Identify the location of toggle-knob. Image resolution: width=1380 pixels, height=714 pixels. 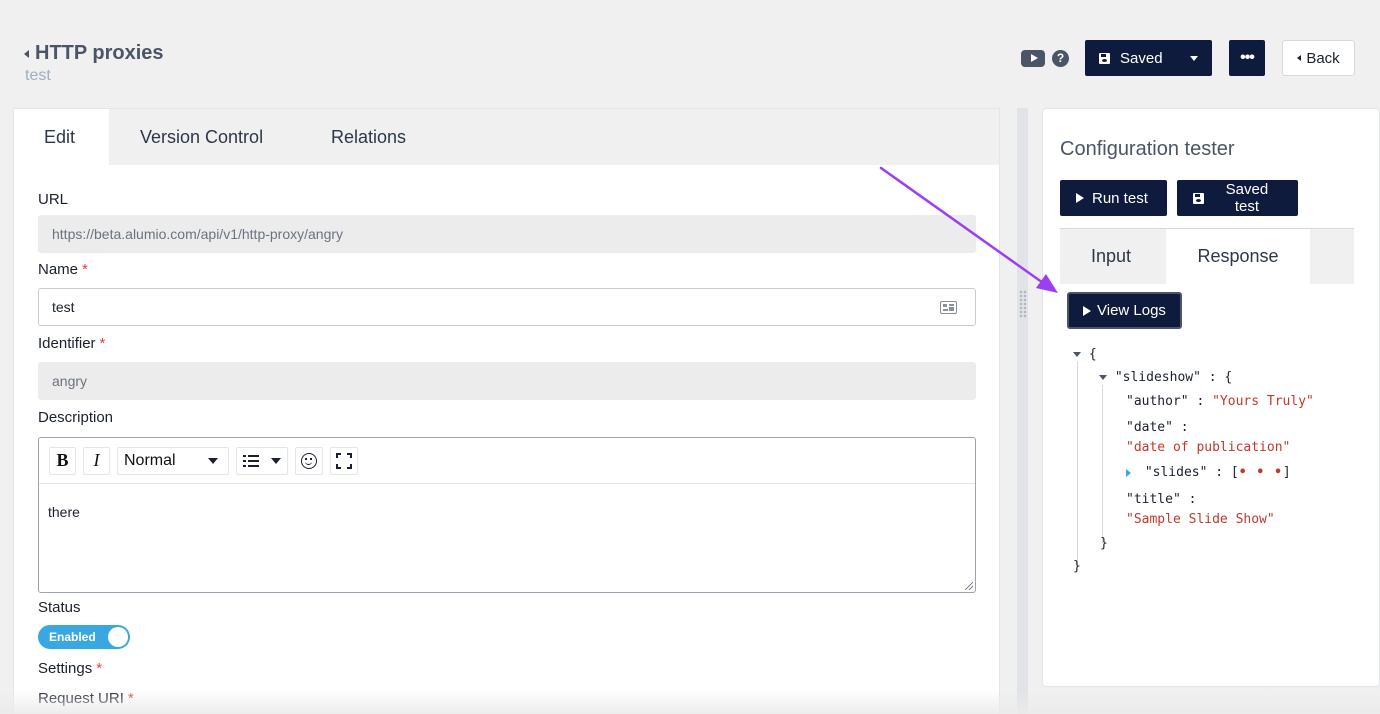
(118, 637).